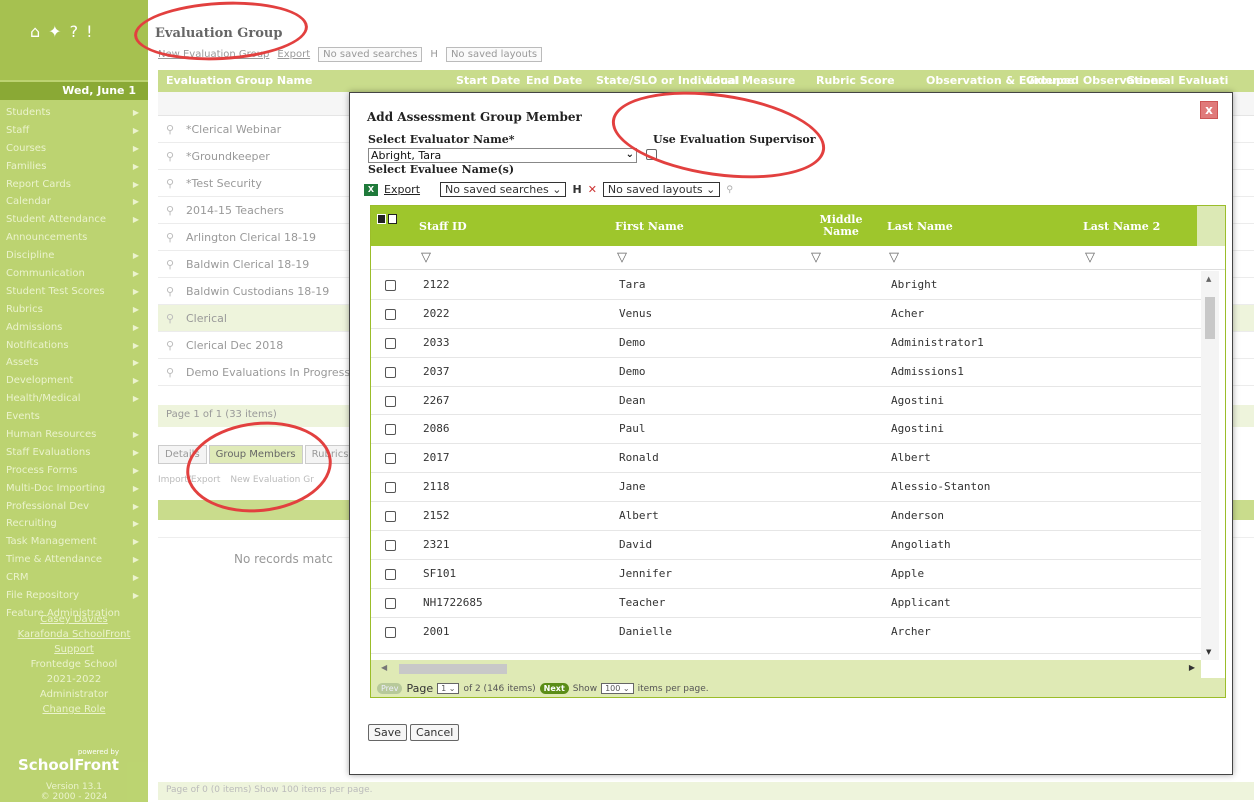 The image size is (1254, 802). What do you see at coordinates (74, 292) in the screenshot?
I see `sidebar-item: Student Test Scores ▶` at bounding box center [74, 292].